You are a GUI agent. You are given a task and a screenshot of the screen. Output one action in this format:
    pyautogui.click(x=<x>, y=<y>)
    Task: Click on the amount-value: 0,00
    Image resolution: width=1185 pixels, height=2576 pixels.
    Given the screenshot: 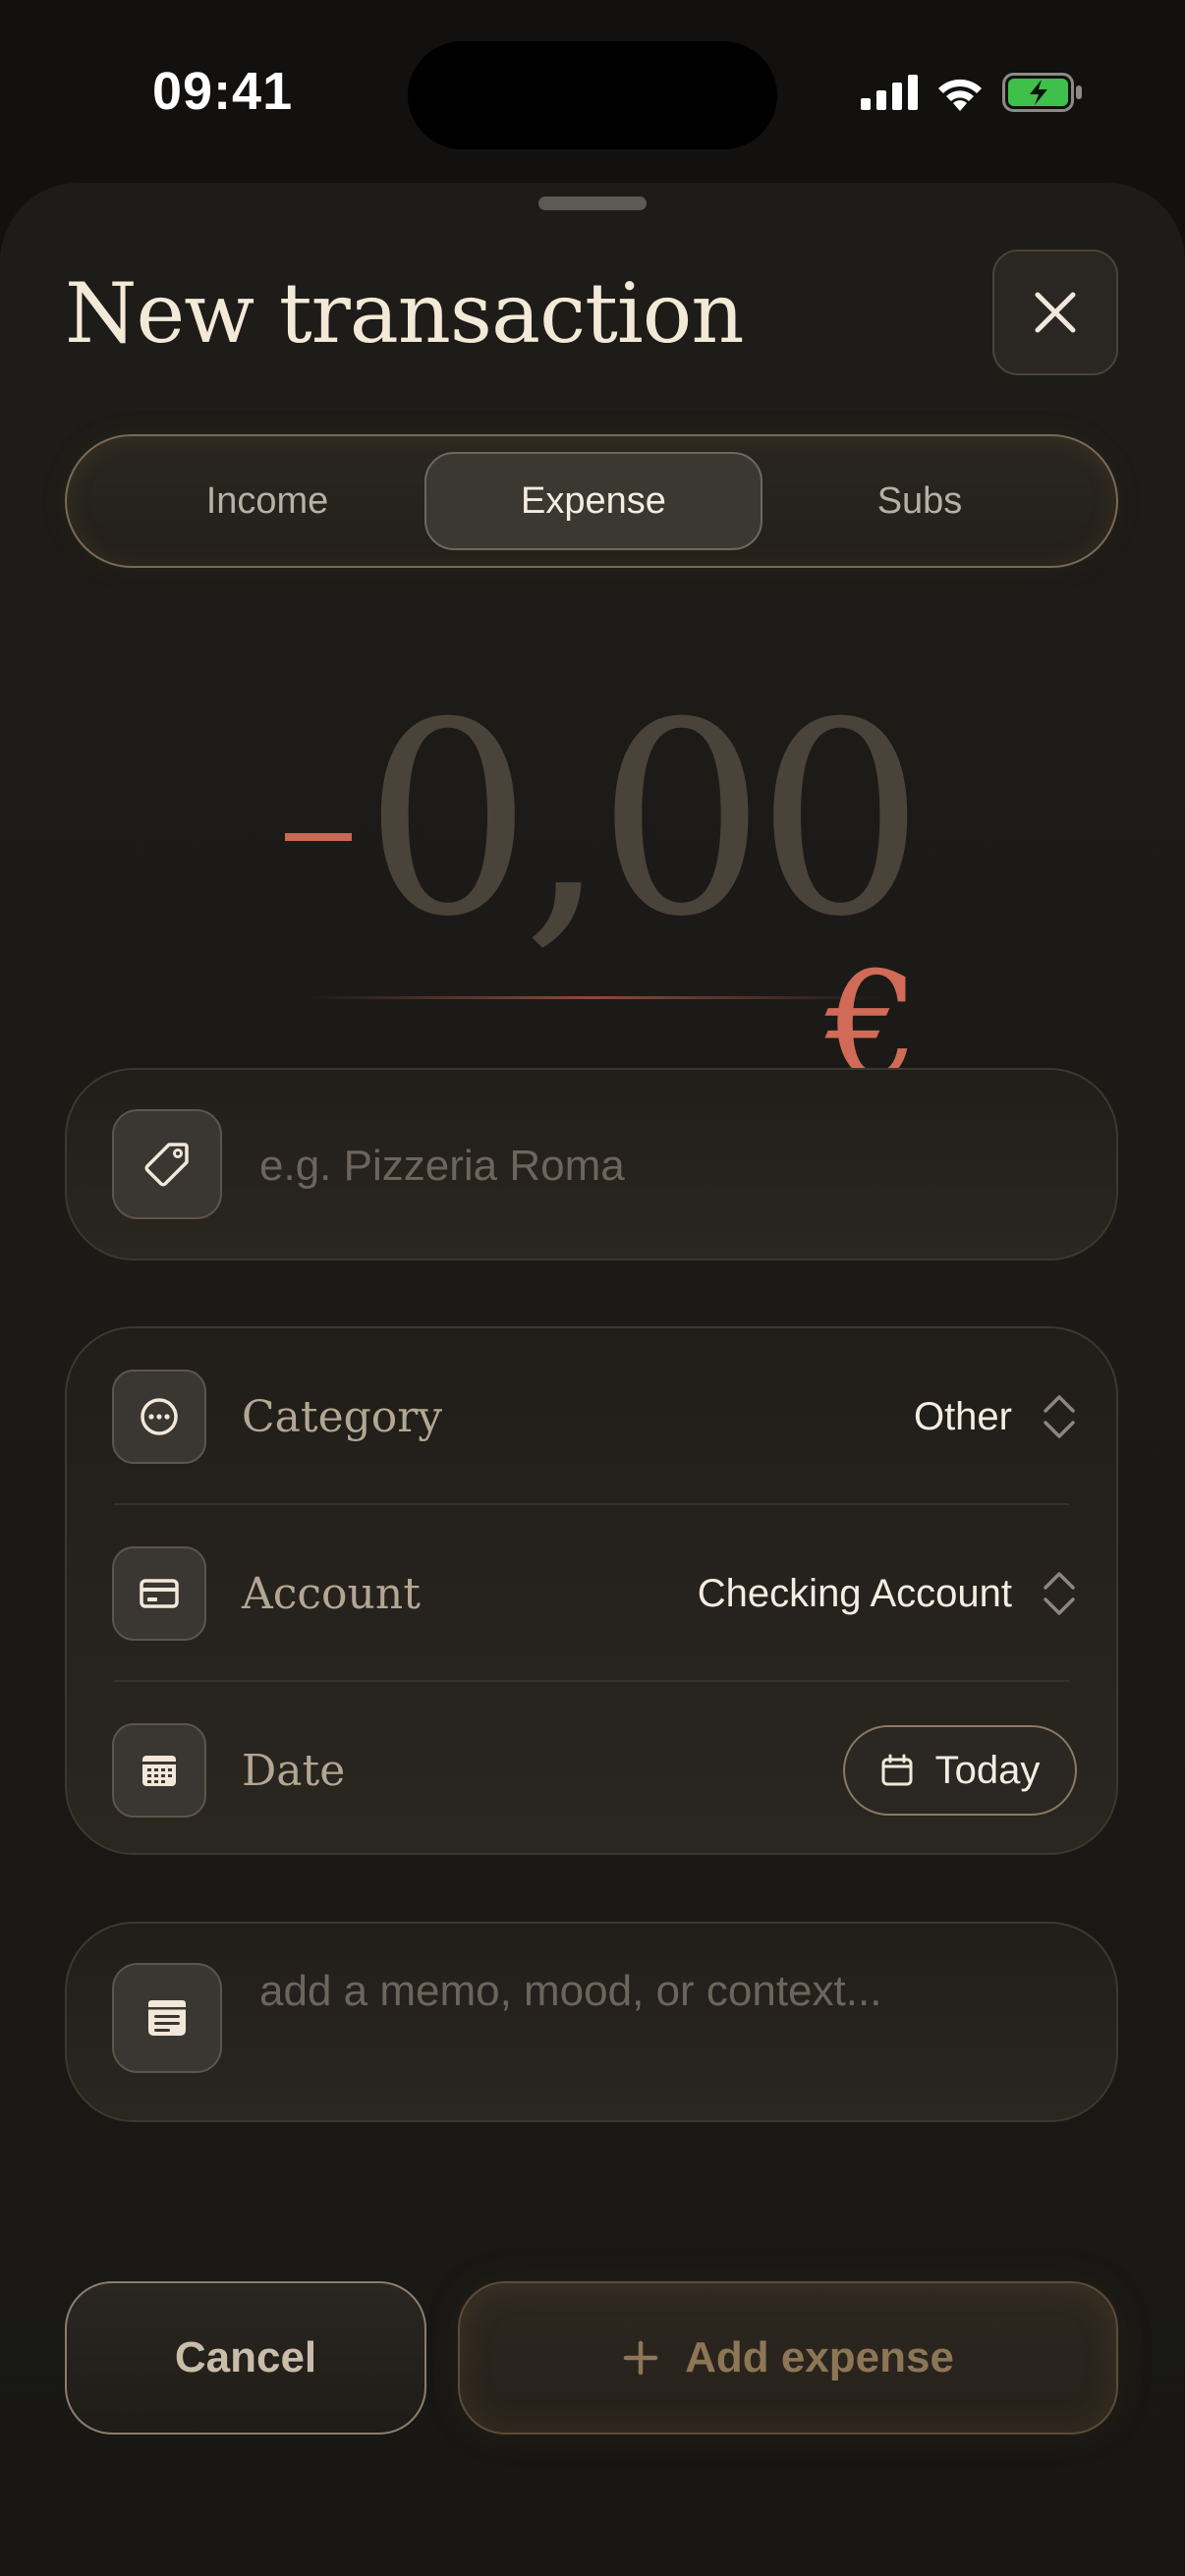 What is the action you would take?
    pyautogui.click(x=645, y=820)
    